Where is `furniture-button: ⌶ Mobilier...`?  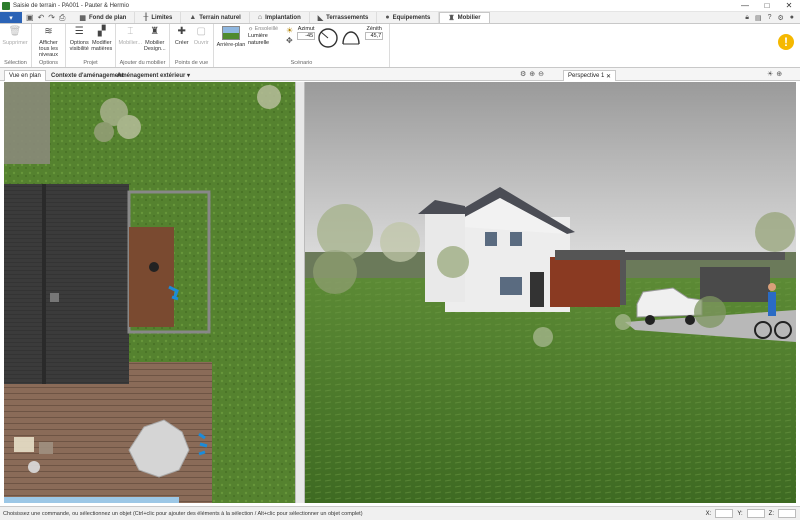 furniture-button: ⌶ Mobilier... is located at coordinates (130, 36).